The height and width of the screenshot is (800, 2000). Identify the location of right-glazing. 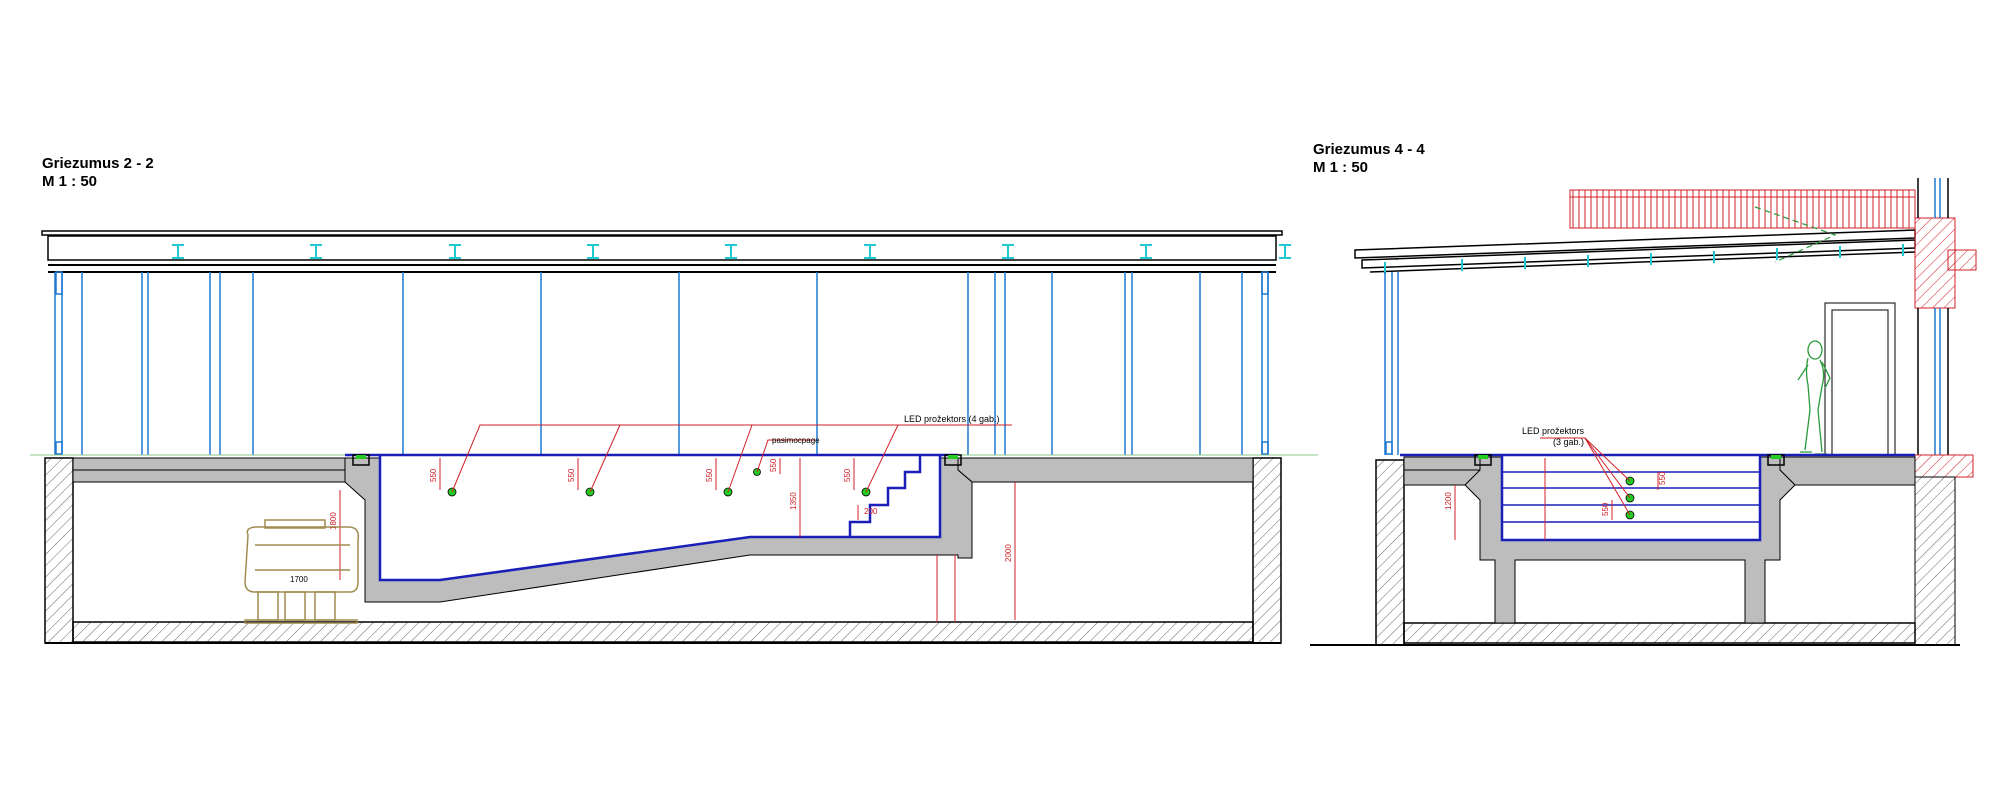
(1391, 363).